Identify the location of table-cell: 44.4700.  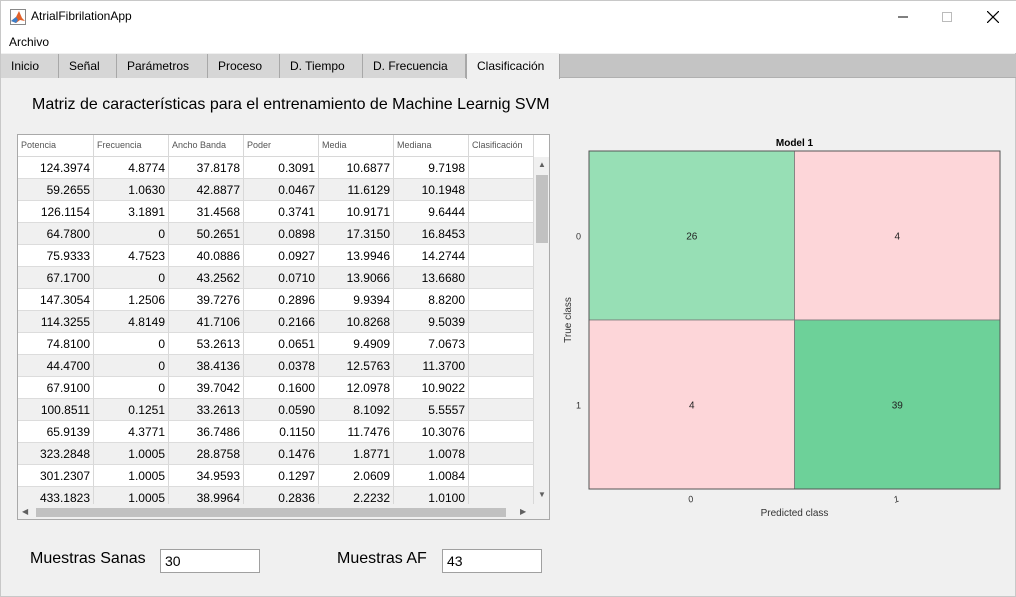
(56, 366).